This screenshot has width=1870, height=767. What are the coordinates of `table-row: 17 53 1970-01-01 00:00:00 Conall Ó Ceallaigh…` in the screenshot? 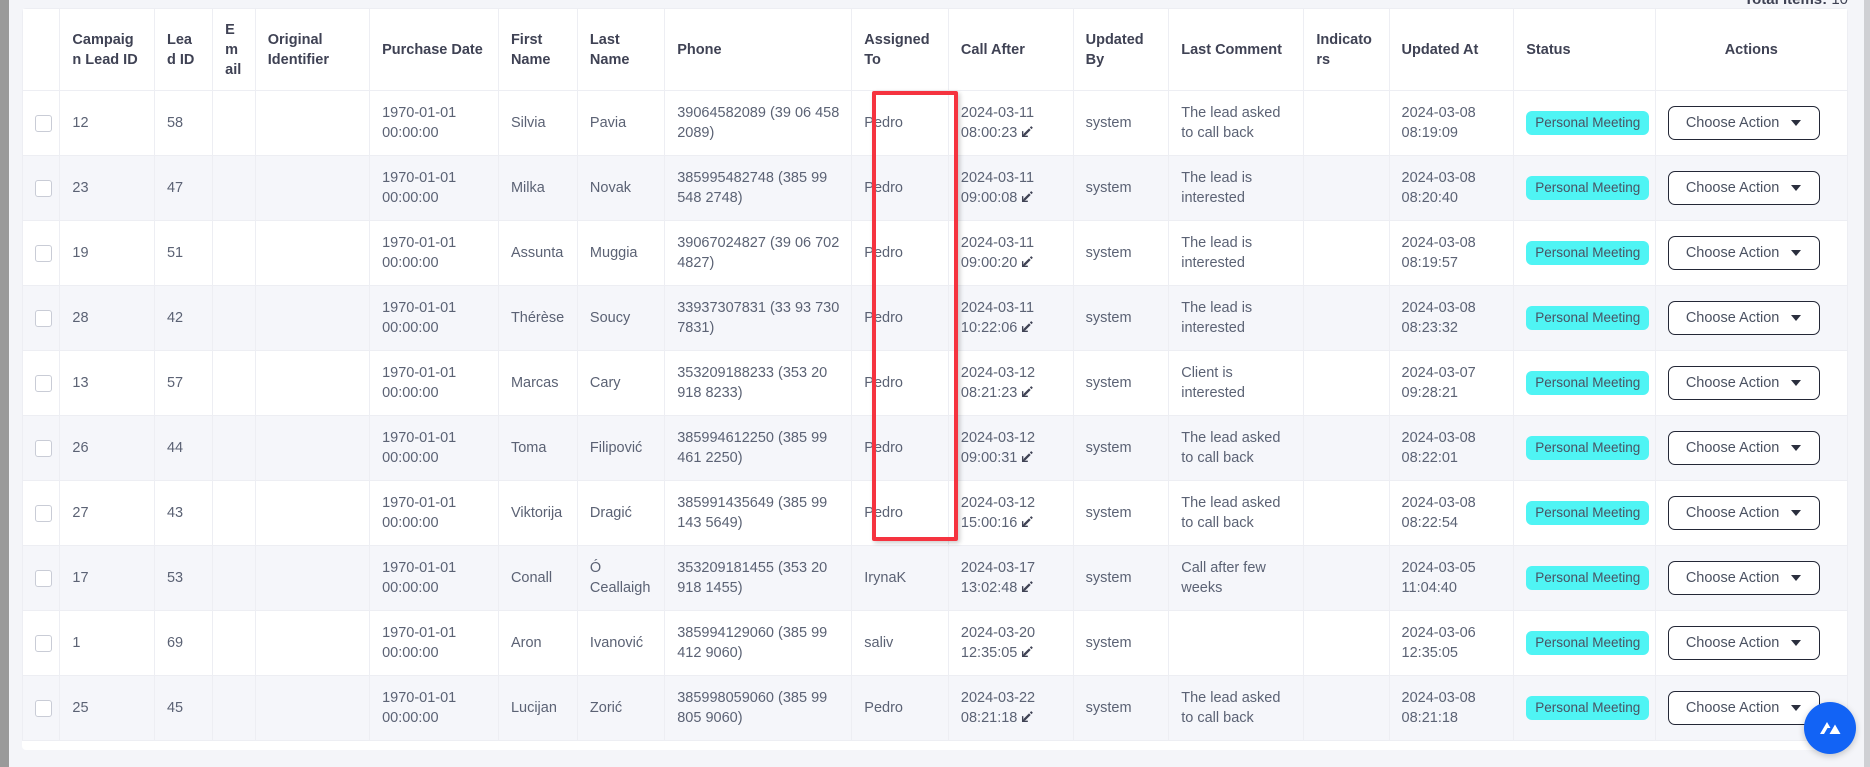 It's located at (935, 578).